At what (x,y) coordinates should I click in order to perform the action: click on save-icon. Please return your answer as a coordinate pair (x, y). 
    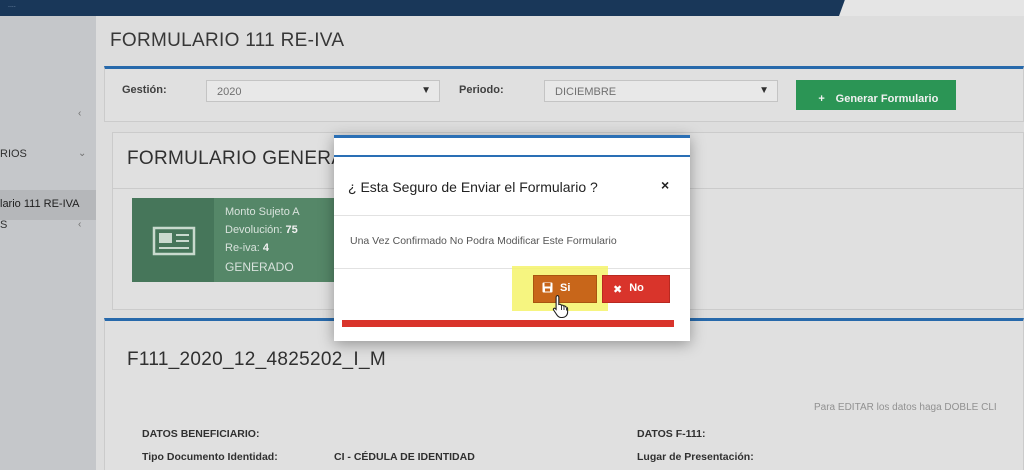
    Looking at the image, I should click on (547, 287).